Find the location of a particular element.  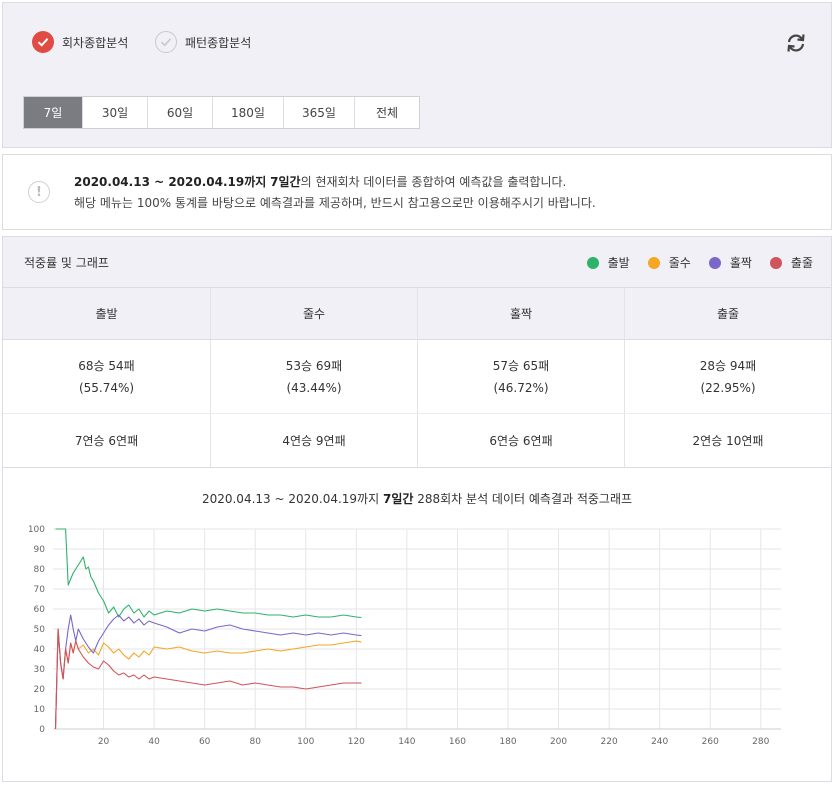

period-tab-30: 30일 is located at coordinates (115, 112).